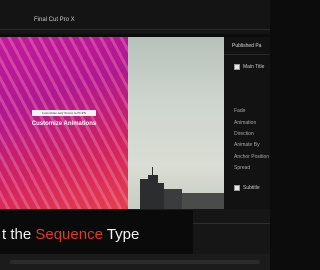 The height and width of the screenshot is (270, 320). What do you see at coordinates (239, 111) in the screenshot?
I see `param-fade: Fade` at bounding box center [239, 111].